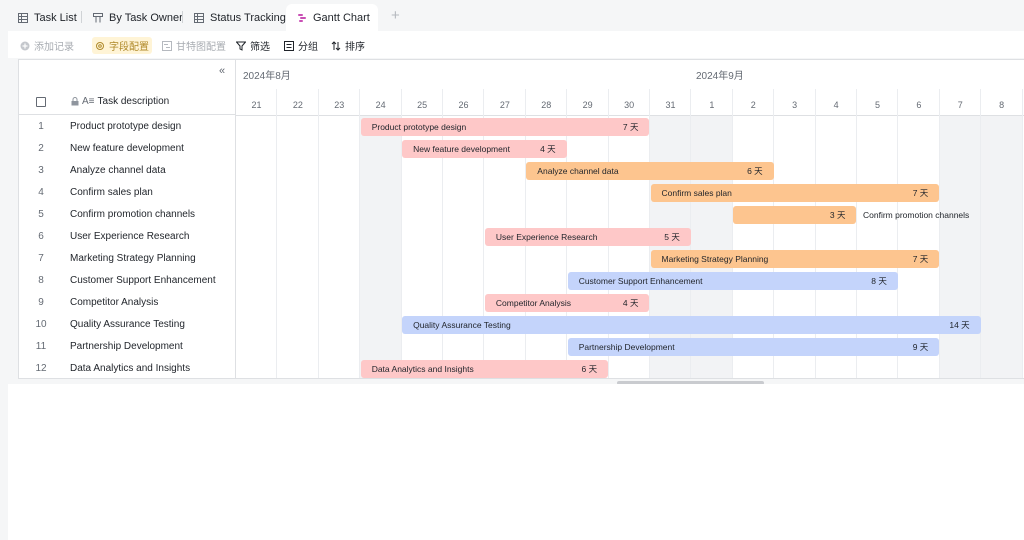 This screenshot has height=540, width=1024. I want to click on task-name-cell: Confirm promotion channels, so click(132, 214).